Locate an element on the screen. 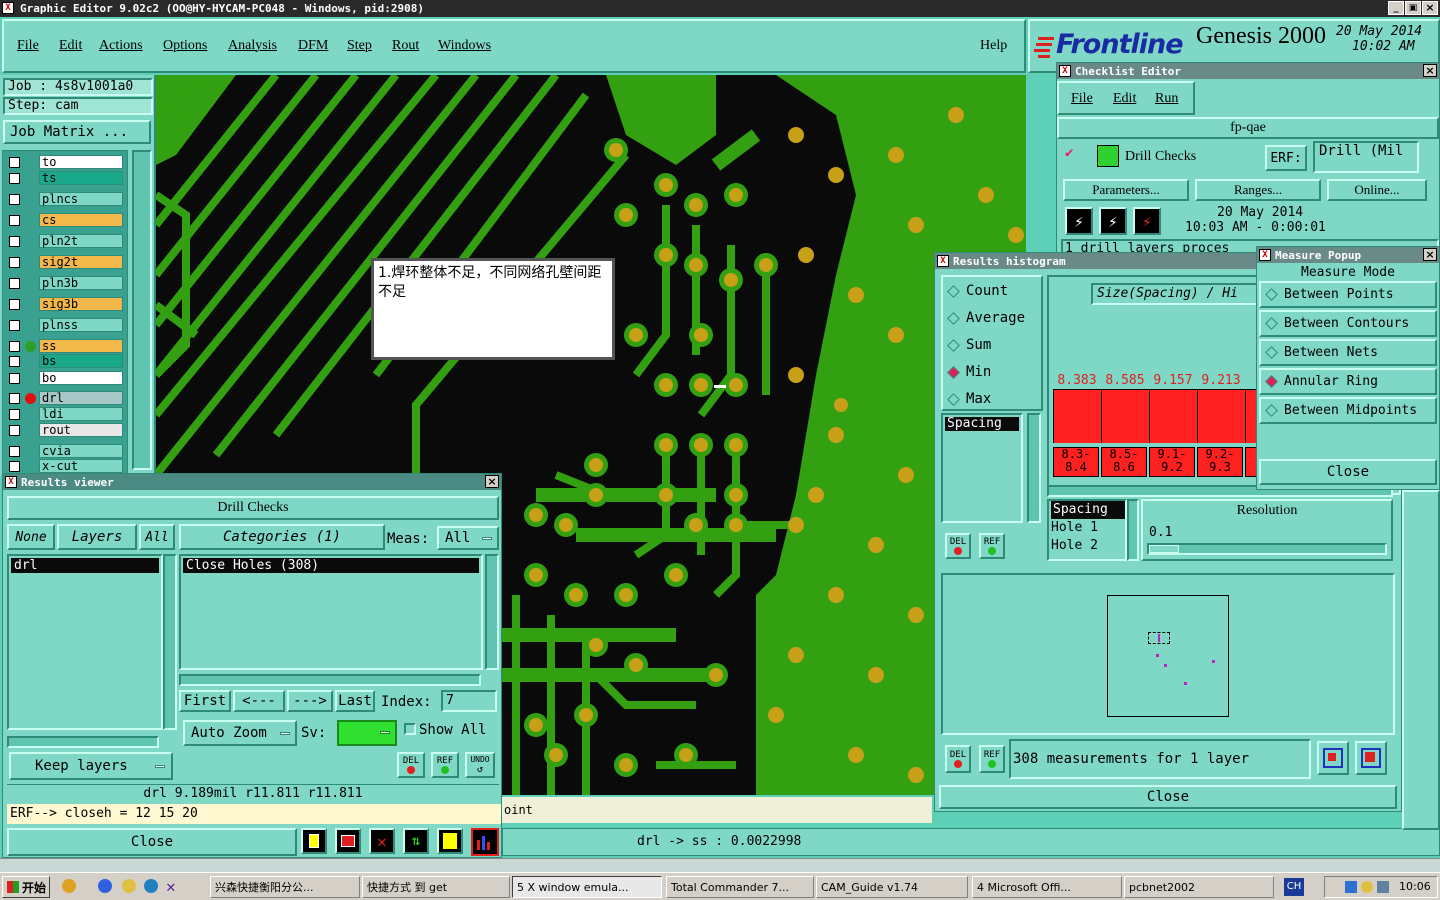 The image size is (1440, 900). checklist-menu-edit: Edit is located at coordinates (1124, 99).